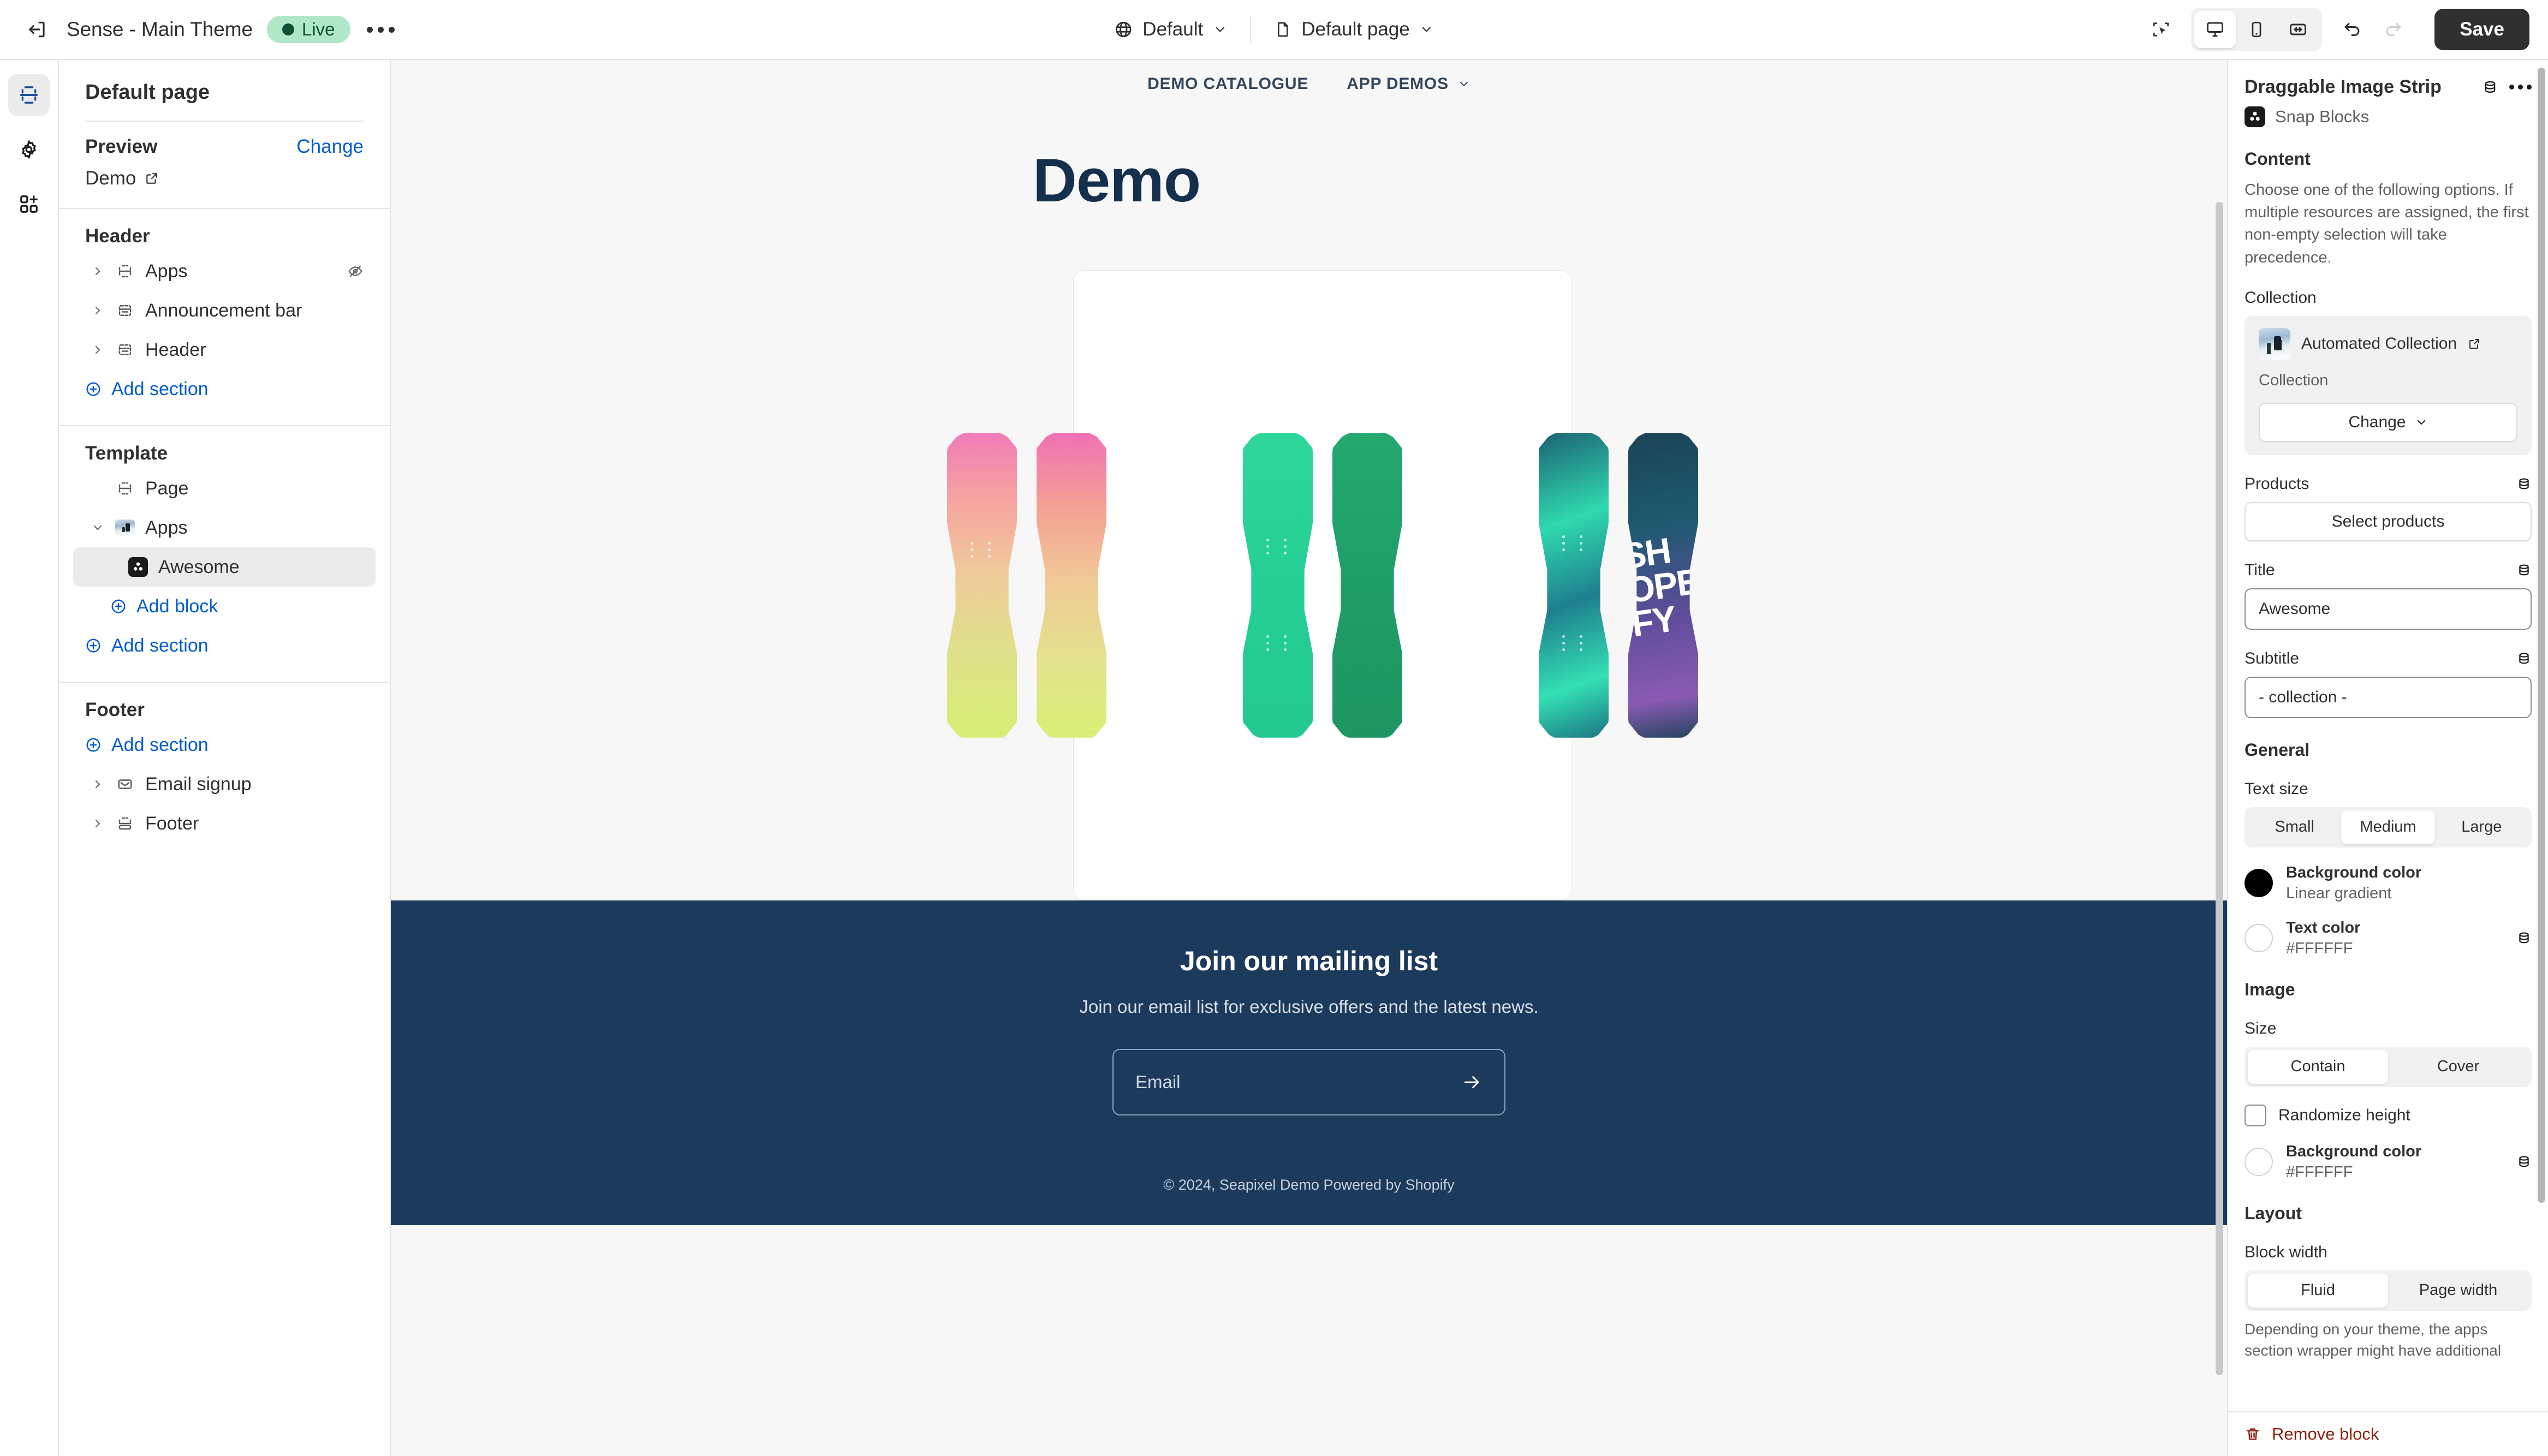 This screenshot has width=2548, height=1456. I want to click on page-selector: Default page, so click(1354, 29).